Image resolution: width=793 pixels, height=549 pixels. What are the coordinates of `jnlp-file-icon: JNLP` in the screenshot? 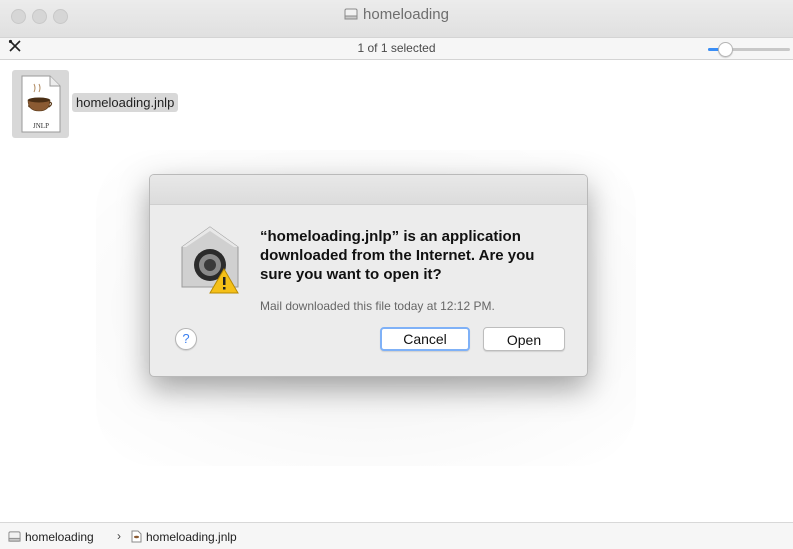 It's located at (41, 104).